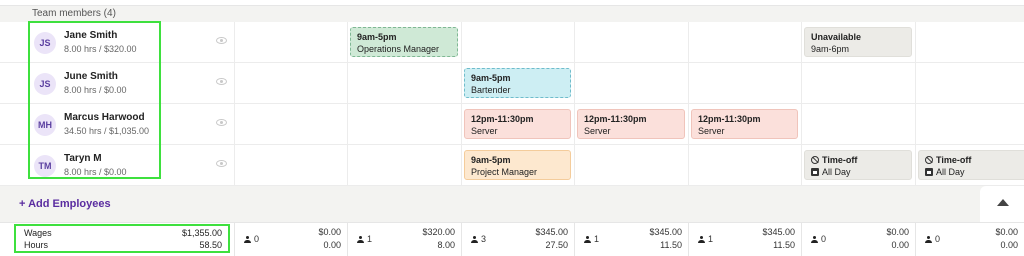  I want to click on wages-label: Wages, so click(38, 233).